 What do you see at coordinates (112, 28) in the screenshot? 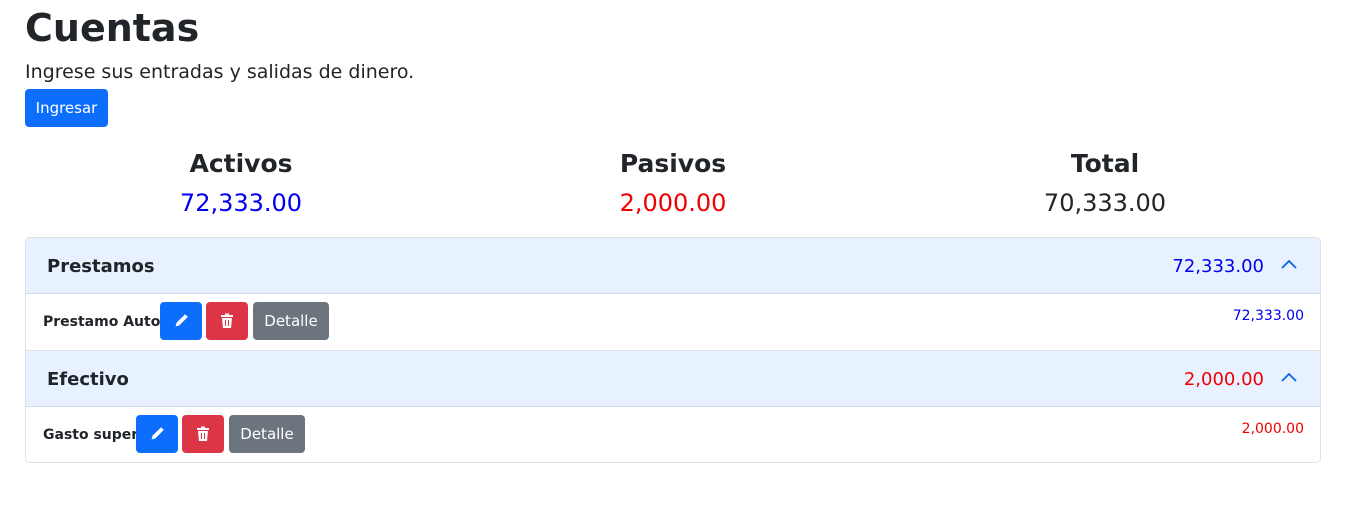
I see `page-title: Cuentas` at bounding box center [112, 28].